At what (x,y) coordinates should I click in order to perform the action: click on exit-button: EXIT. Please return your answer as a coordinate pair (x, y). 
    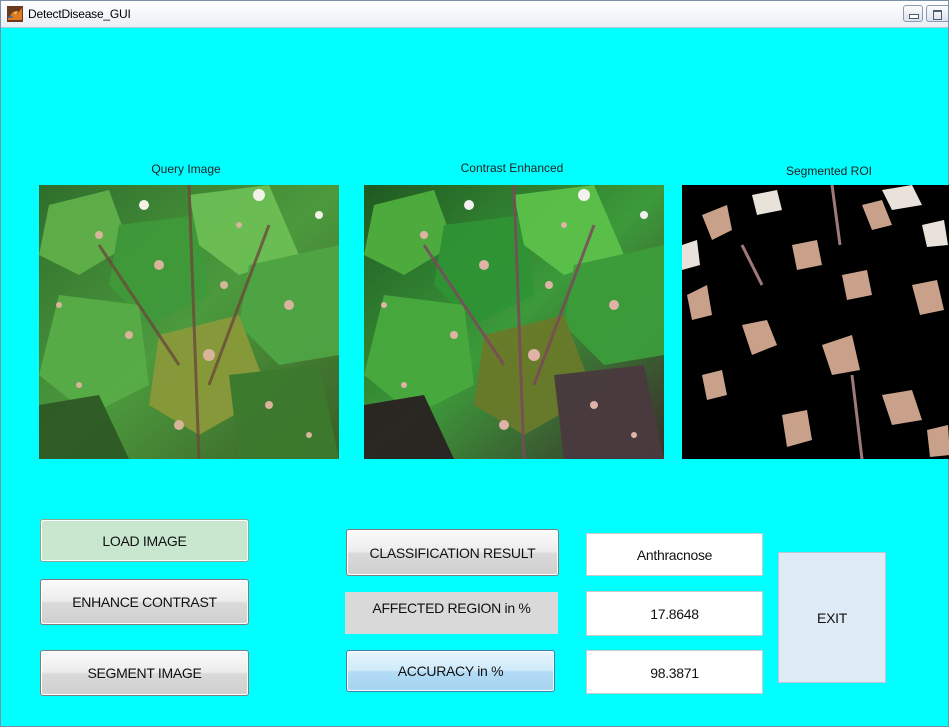
    Looking at the image, I should click on (832, 617).